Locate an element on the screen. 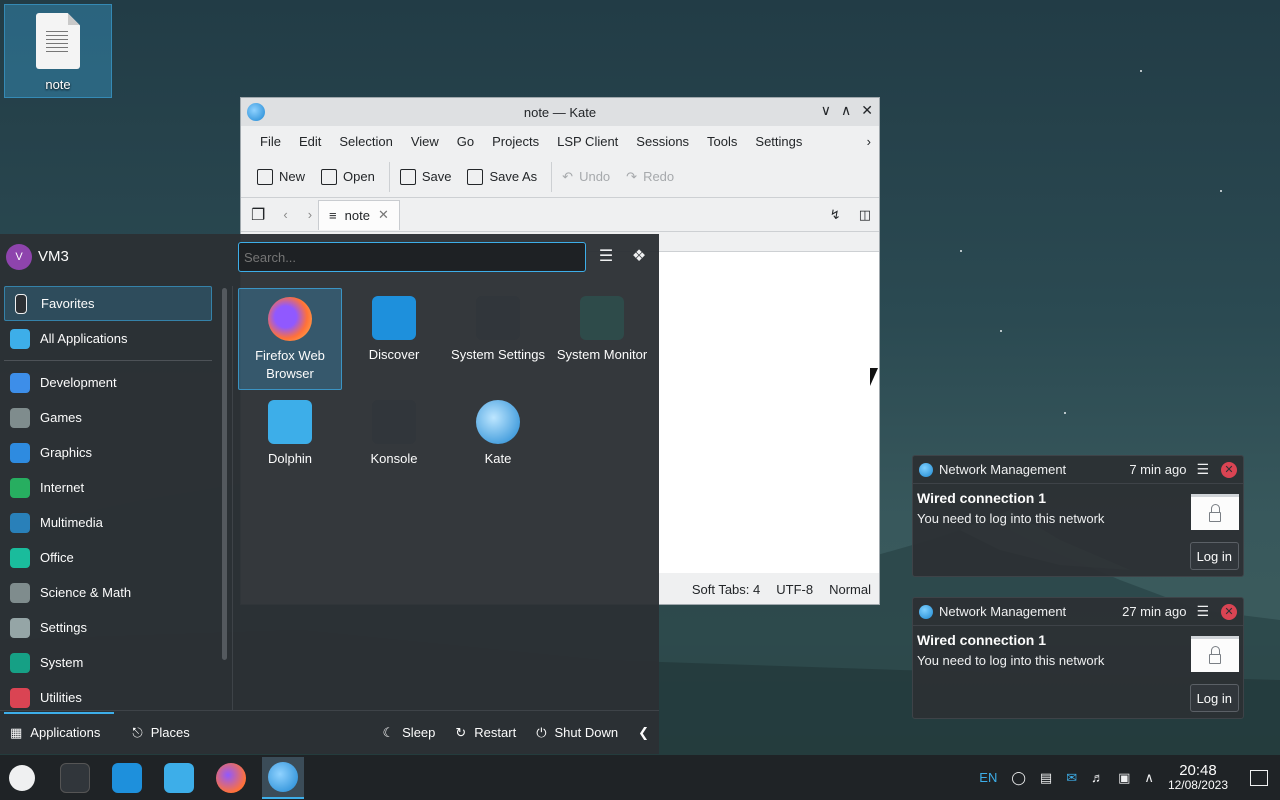  app-kate: Kate is located at coordinates (498, 443).